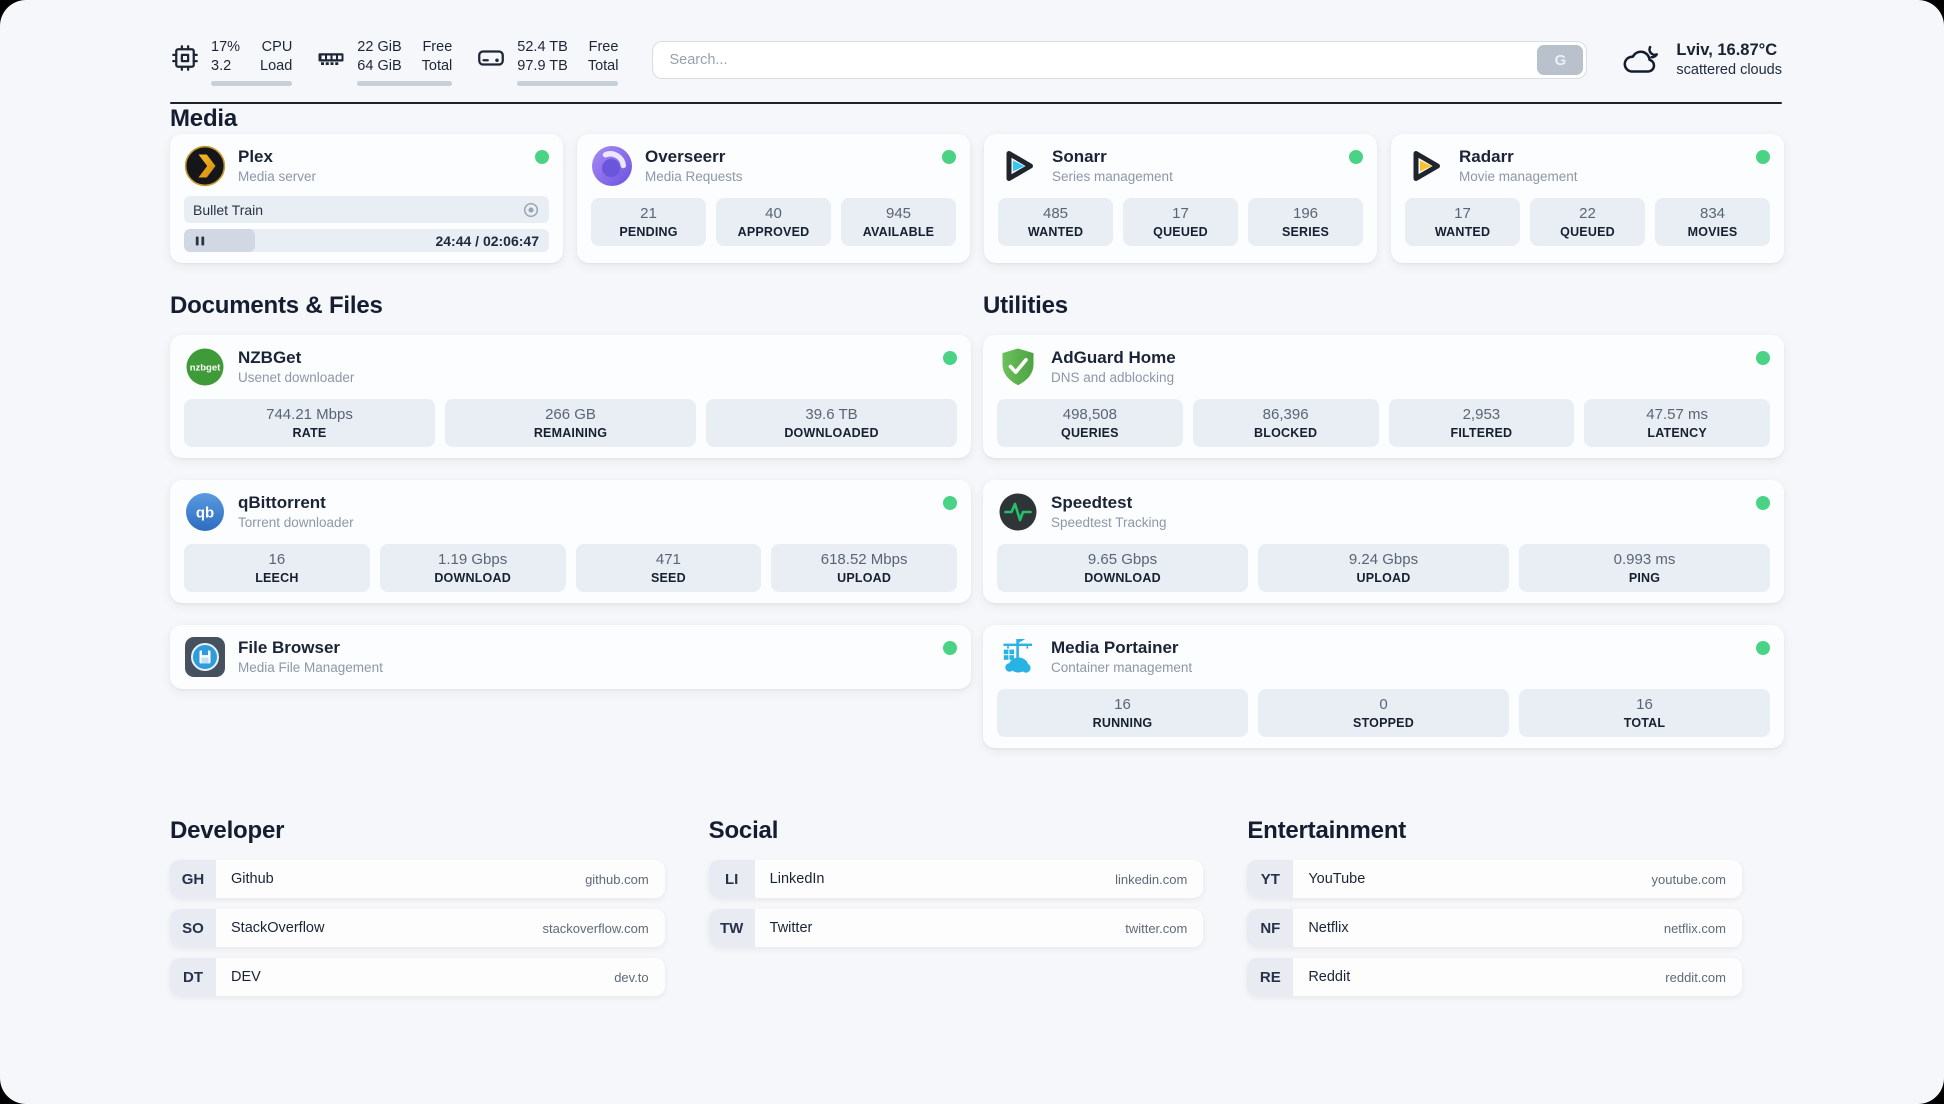 Image resolution: width=1944 pixels, height=1104 pixels. I want to click on stat-row: 16 RUNNING 0 STOPPED 16 TOTAL, so click(1383, 713).